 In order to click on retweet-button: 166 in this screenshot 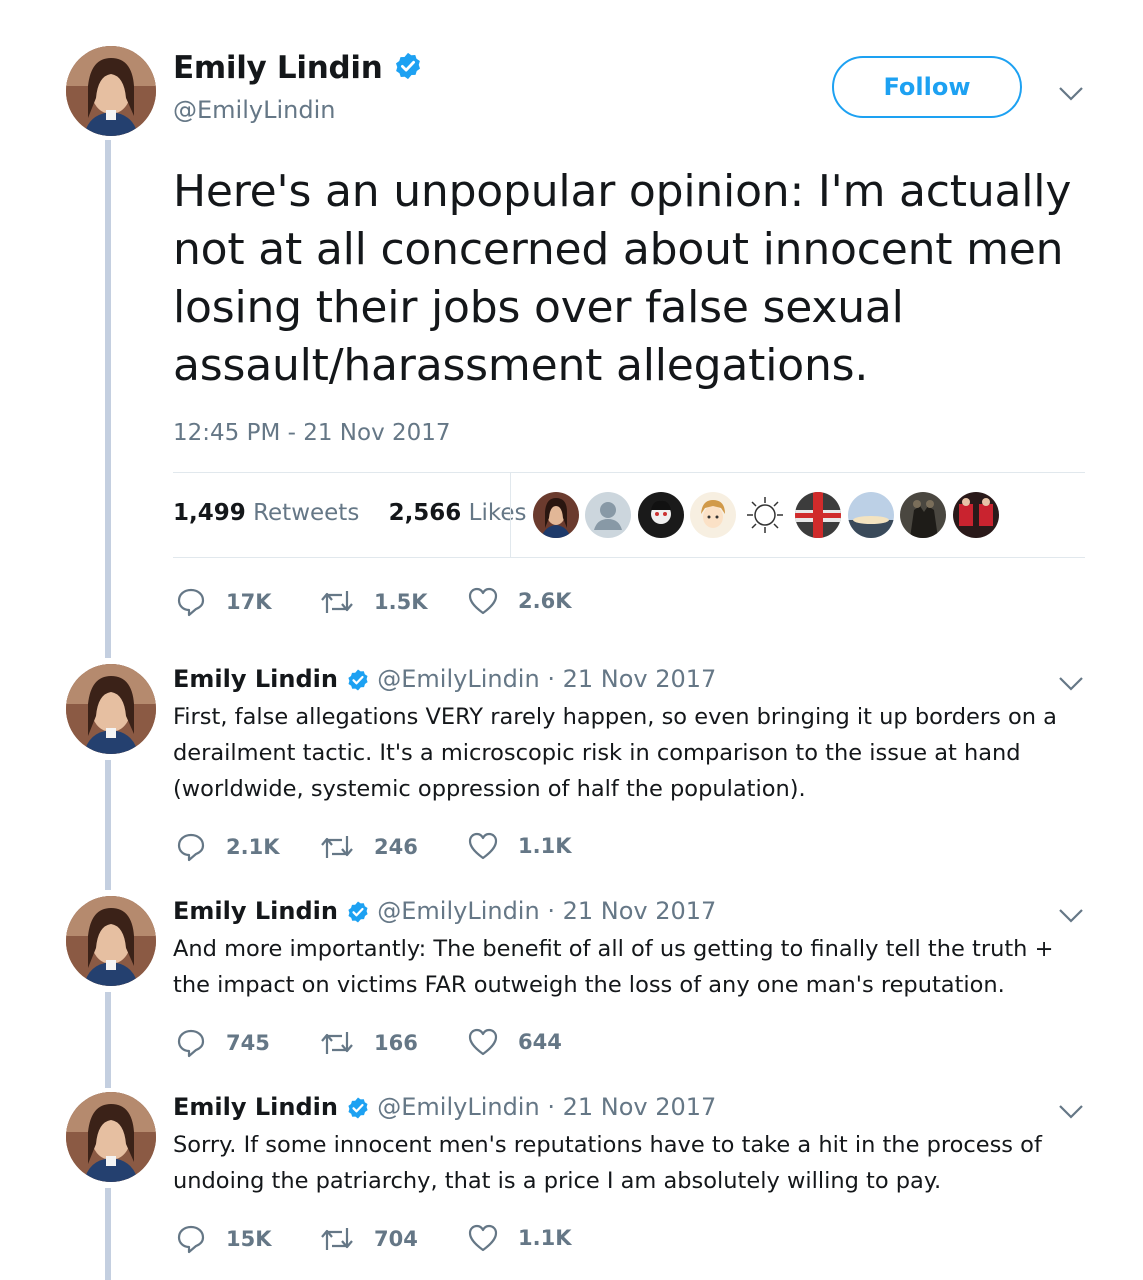, I will do `click(369, 1043)`.